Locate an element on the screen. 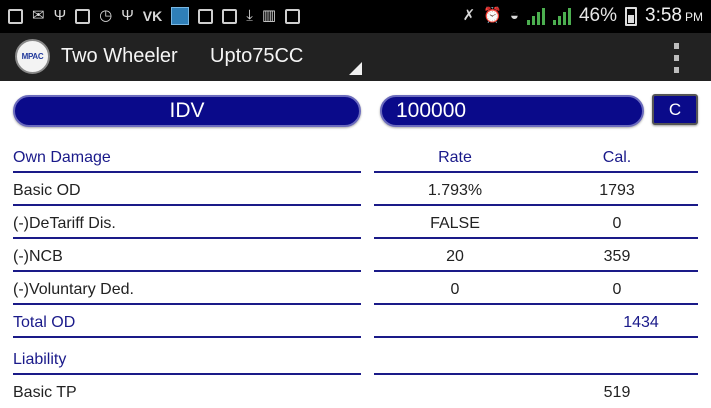 The image size is (711, 408). row-rate: 20 is located at coordinates (455, 256).